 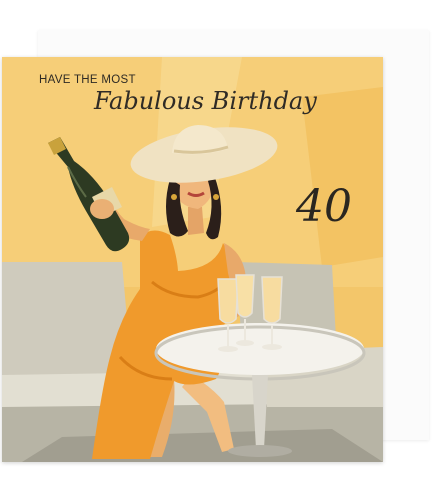 I want to click on neck, so click(x=196, y=221).